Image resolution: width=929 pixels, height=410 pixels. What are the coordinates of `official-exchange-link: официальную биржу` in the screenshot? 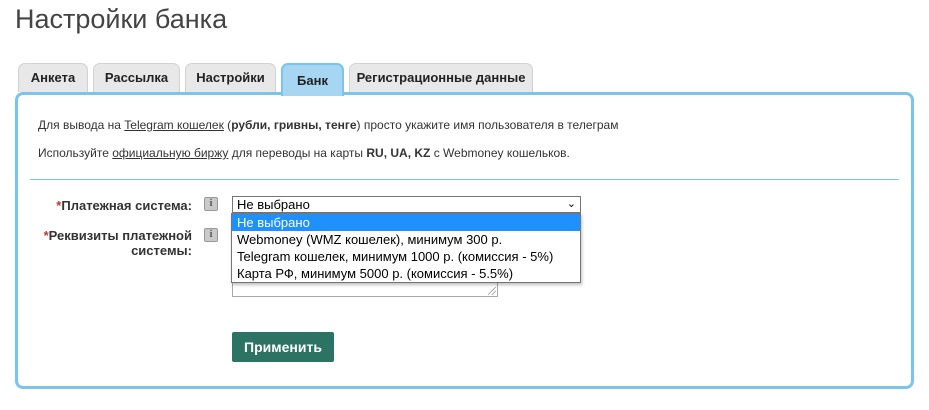 It's located at (170, 153).